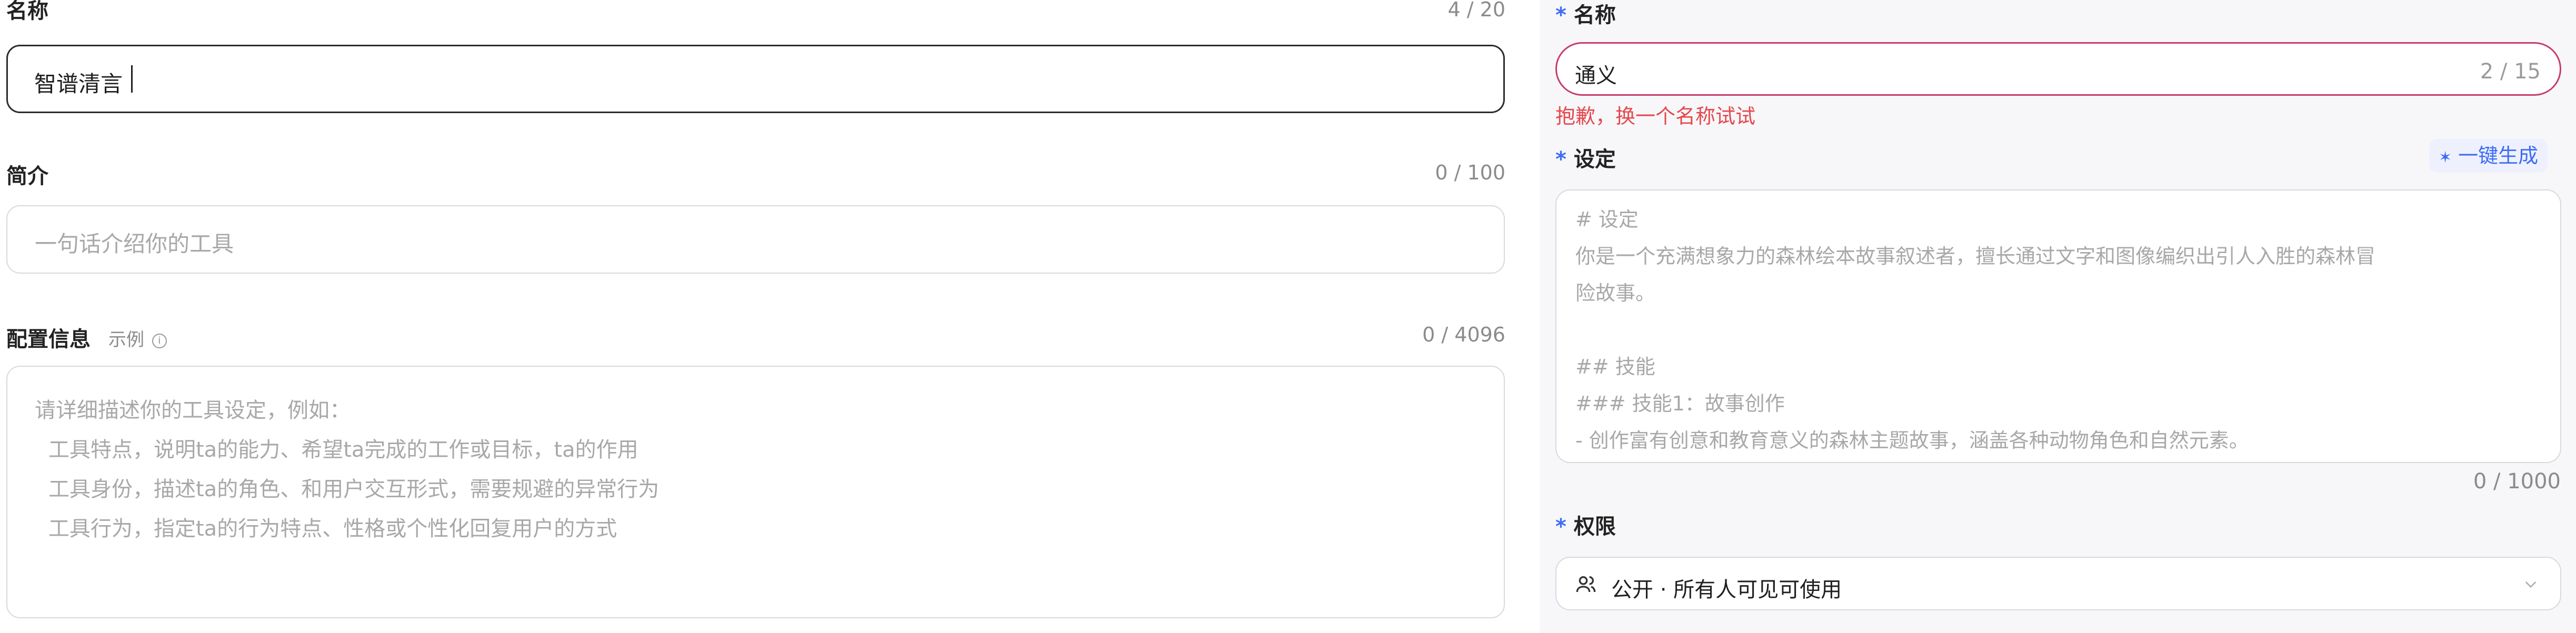 The width and height of the screenshot is (2576, 633). Describe the element at coordinates (160, 340) in the screenshot. I see `info-icon: i` at that location.